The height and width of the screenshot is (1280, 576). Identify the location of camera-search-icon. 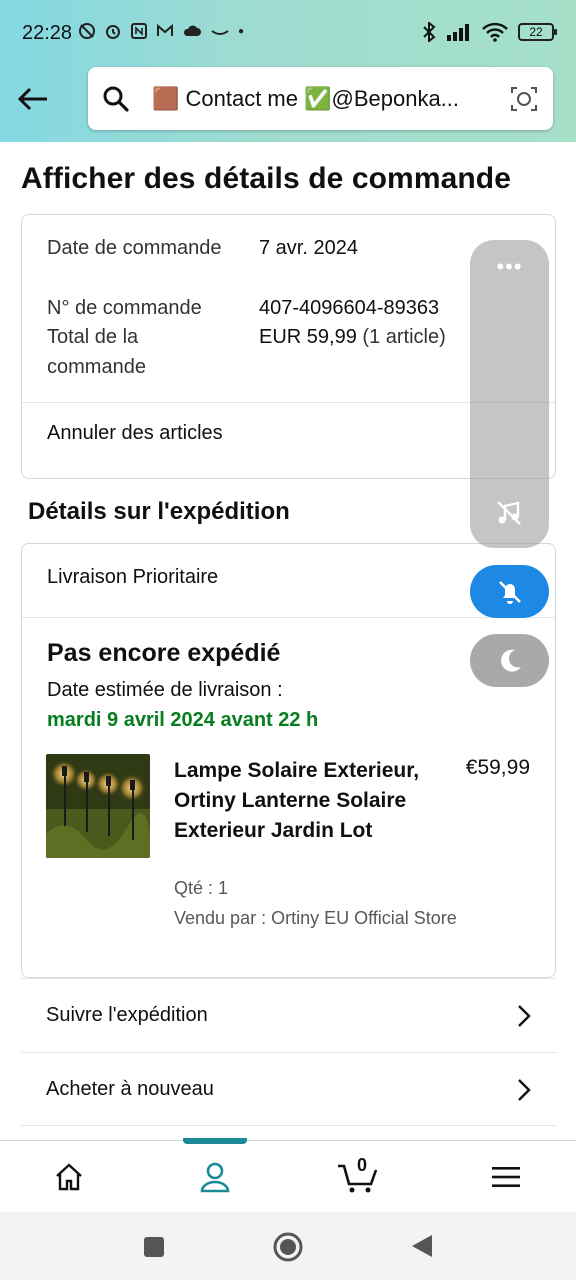
(524, 99).